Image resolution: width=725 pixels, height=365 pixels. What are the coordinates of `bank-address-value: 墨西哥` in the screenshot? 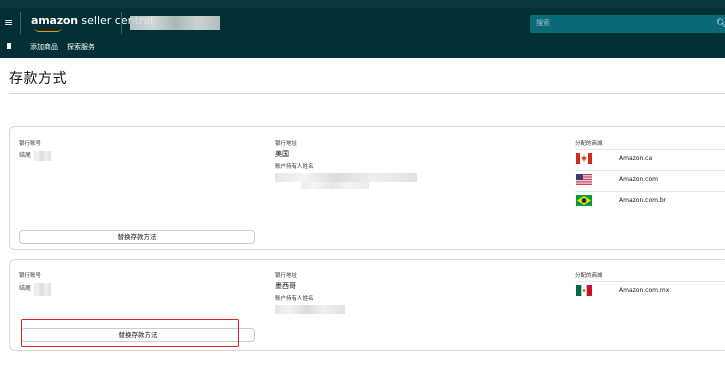 It's located at (285, 286).